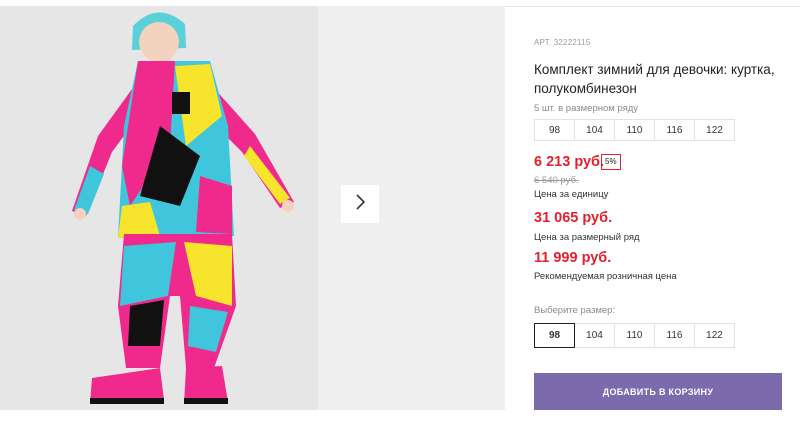 The image size is (800, 426). I want to click on gallery-next-button, so click(360, 204).